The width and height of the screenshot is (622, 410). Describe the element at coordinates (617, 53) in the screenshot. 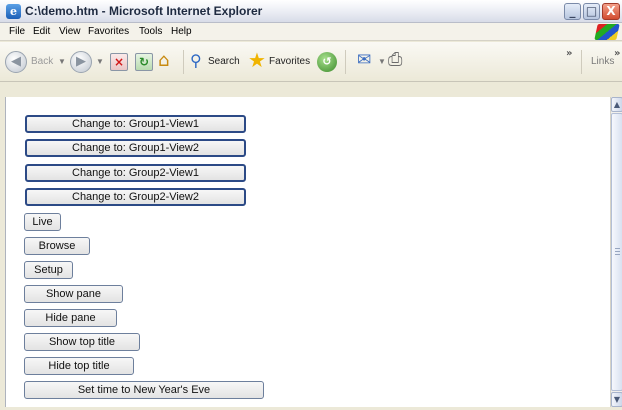

I see `links-overflow-chevron-icon: »` at that location.